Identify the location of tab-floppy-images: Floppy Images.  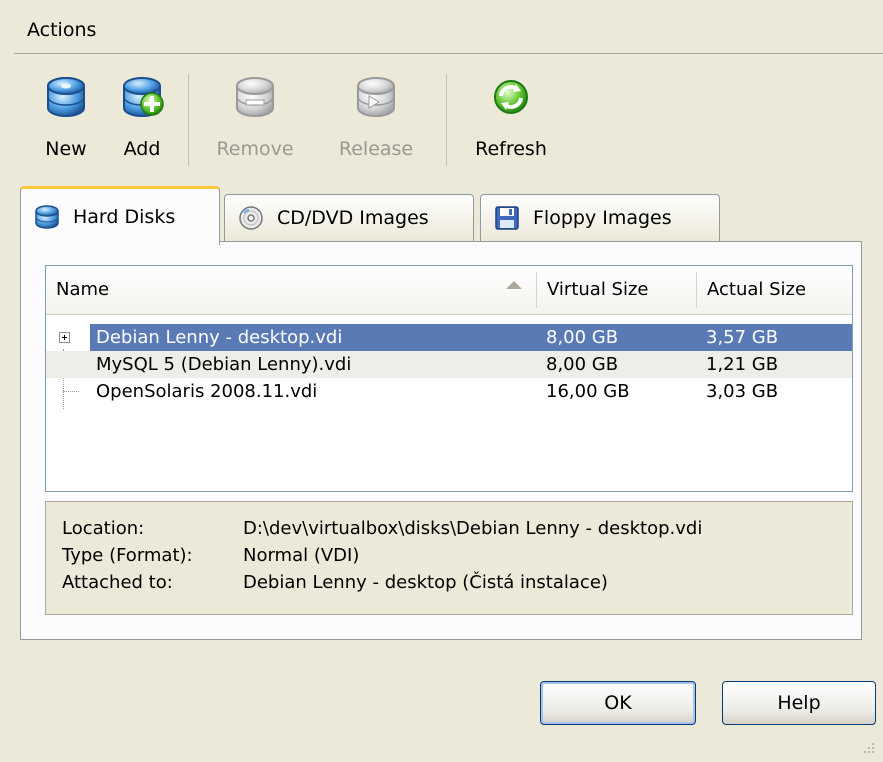
(600, 217).